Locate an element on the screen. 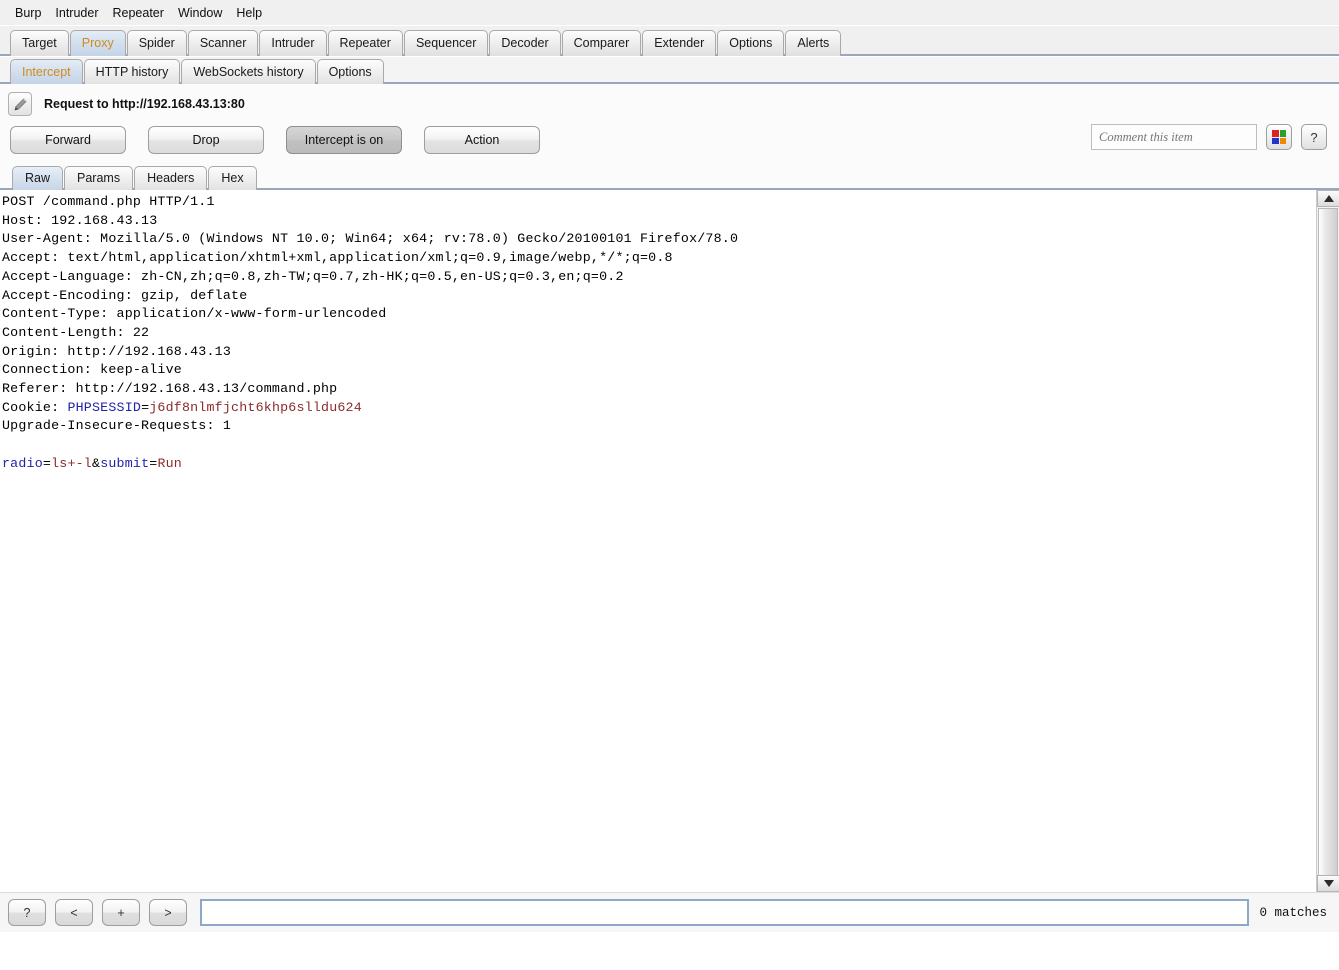 The width and height of the screenshot is (1339, 970). tab-intruder: Intruder is located at coordinates (293, 43).